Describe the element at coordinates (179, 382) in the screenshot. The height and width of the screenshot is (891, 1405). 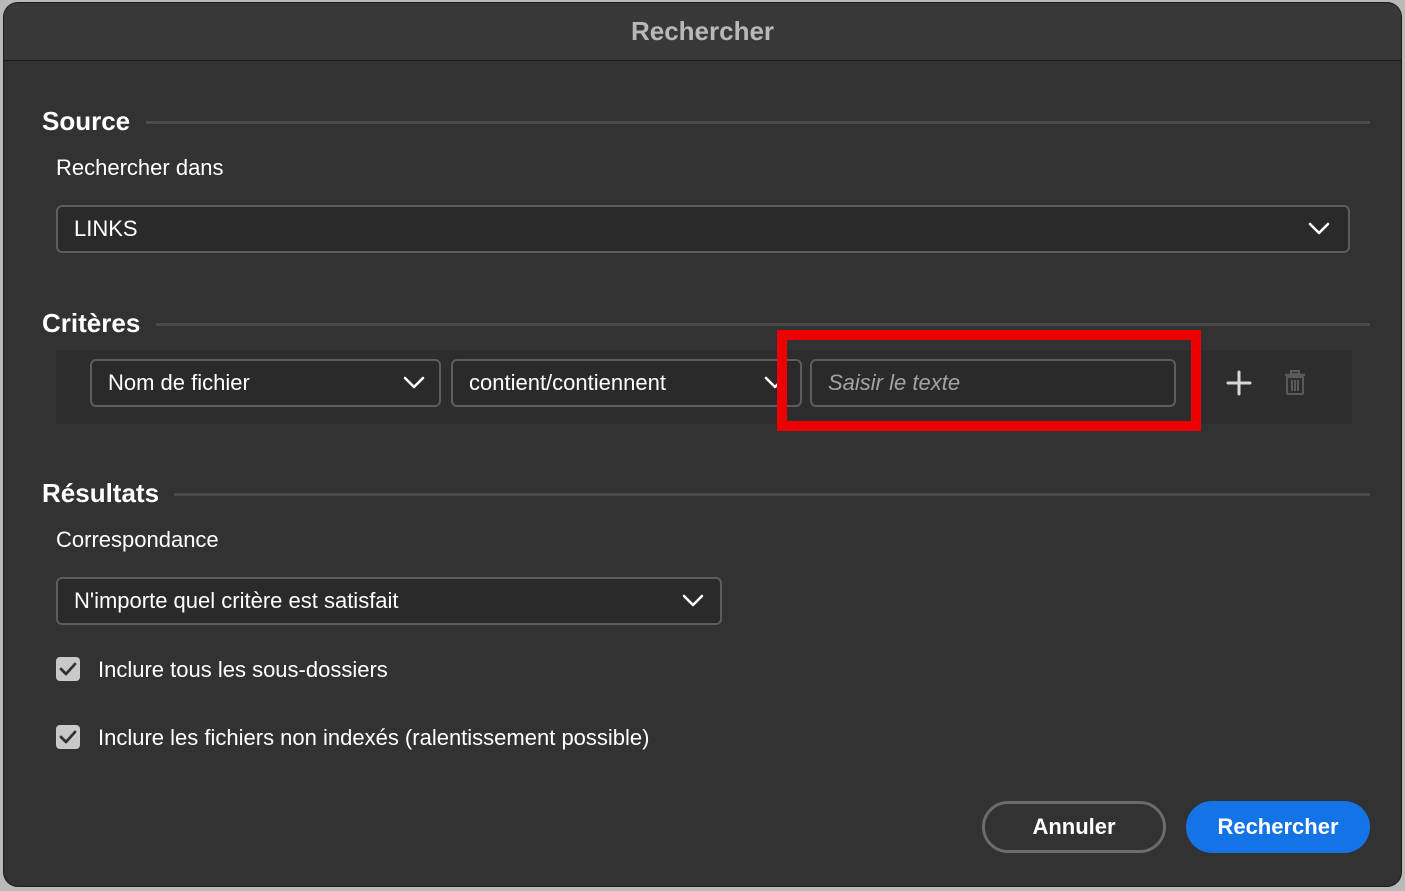
I see `criteria-field-value: Nom de fichier` at that location.